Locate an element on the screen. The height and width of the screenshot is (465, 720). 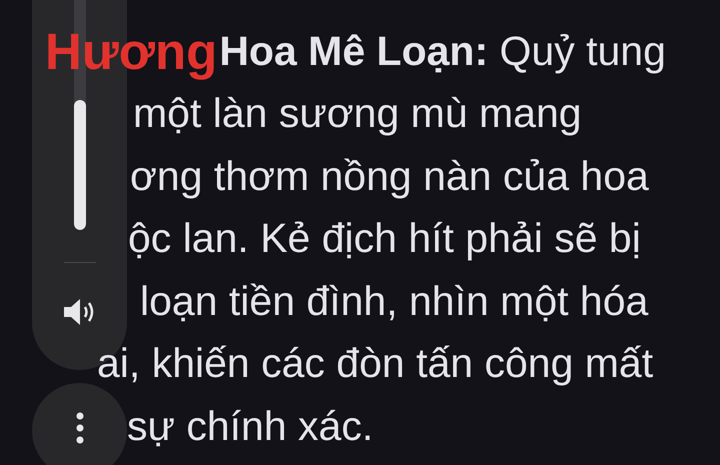
paragraph-line: ơng thơm nồng nàn của hoa is located at coordinates (389, 176).